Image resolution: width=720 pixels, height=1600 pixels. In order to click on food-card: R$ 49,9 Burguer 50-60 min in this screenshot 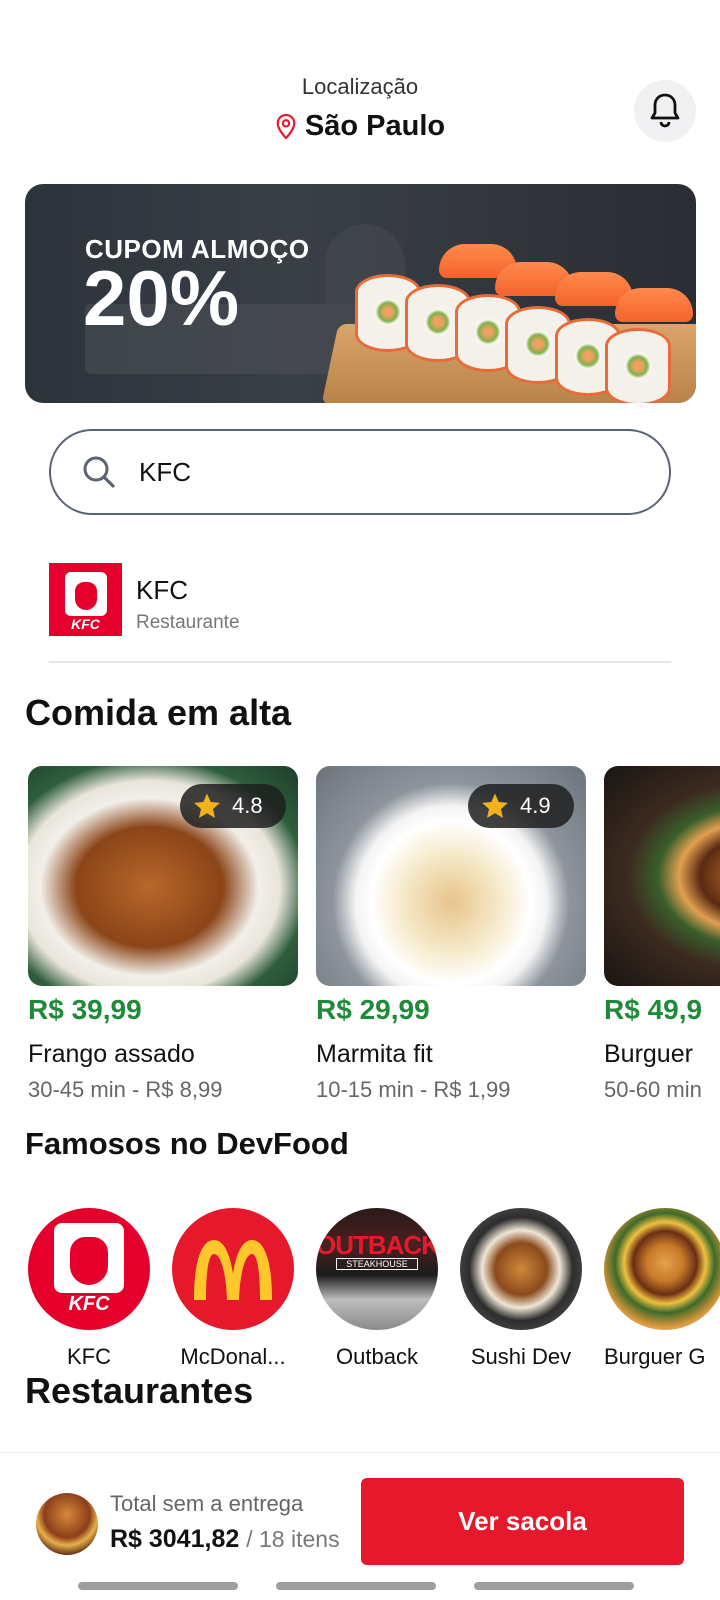, I will do `click(662, 934)`.